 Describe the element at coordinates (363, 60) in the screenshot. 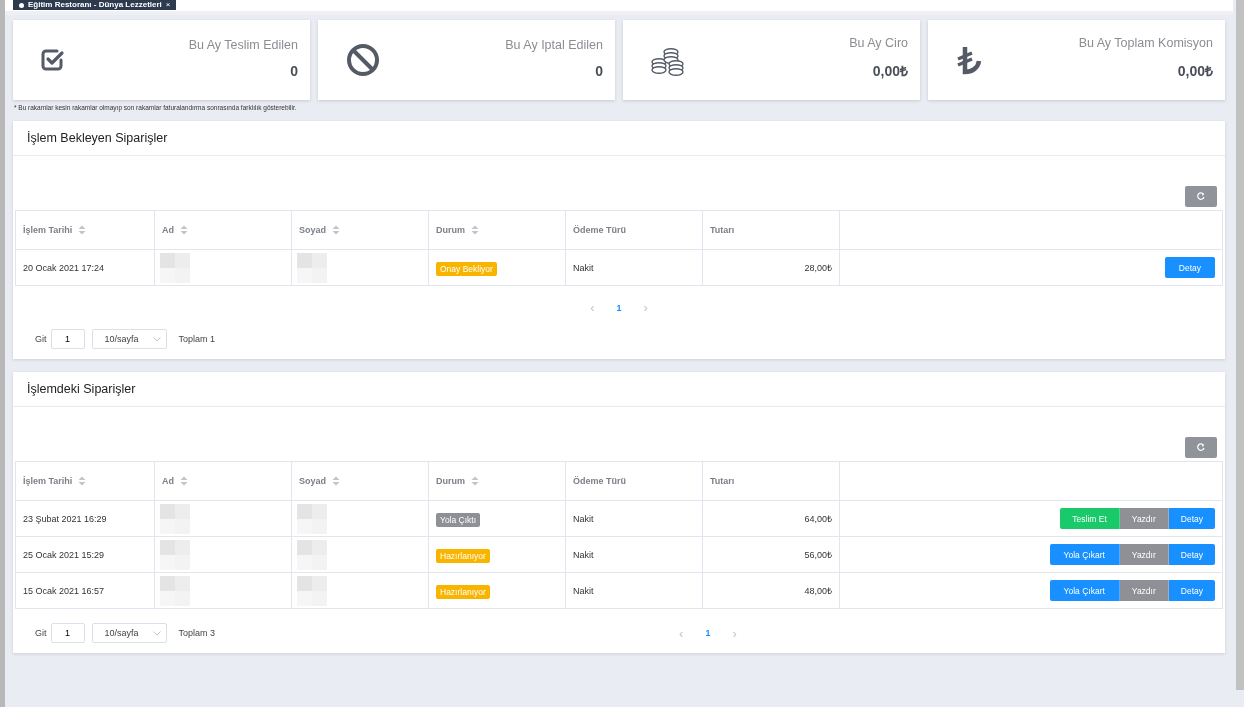

I see `prohibited-icon` at that location.